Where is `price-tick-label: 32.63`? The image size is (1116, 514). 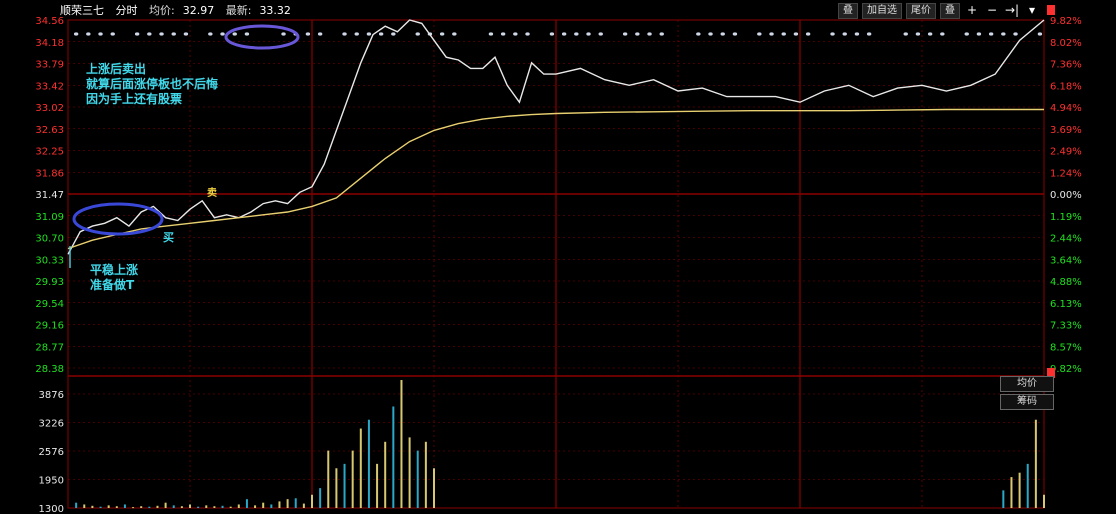
price-tick-label: 32.63 is located at coordinates (49, 130).